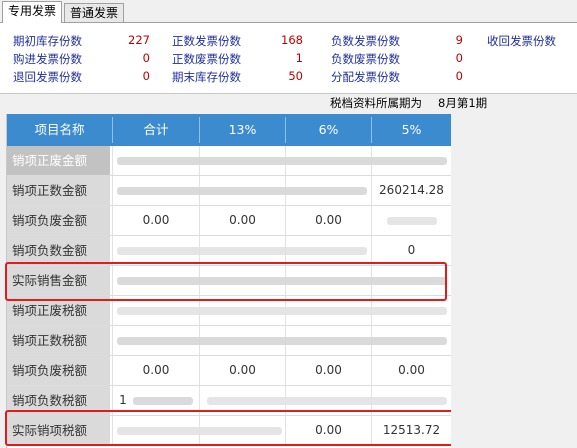 The image size is (577, 448). What do you see at coordinates (58, 190) in the screenshot?
I see `row-label: 销项正数金额` at bounding box center [58, 190].